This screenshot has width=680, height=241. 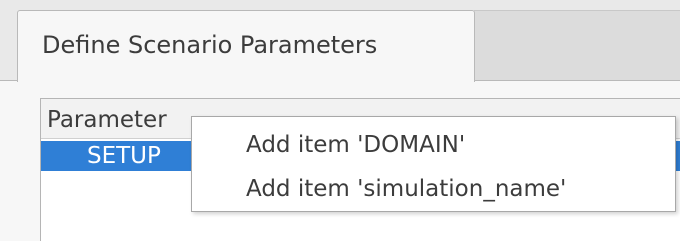 What do you see at coordinates (406, 189) in the screenshot?
I see `menu-item-label: Add item 'simulation_name'` at bounding box center [406, 189].